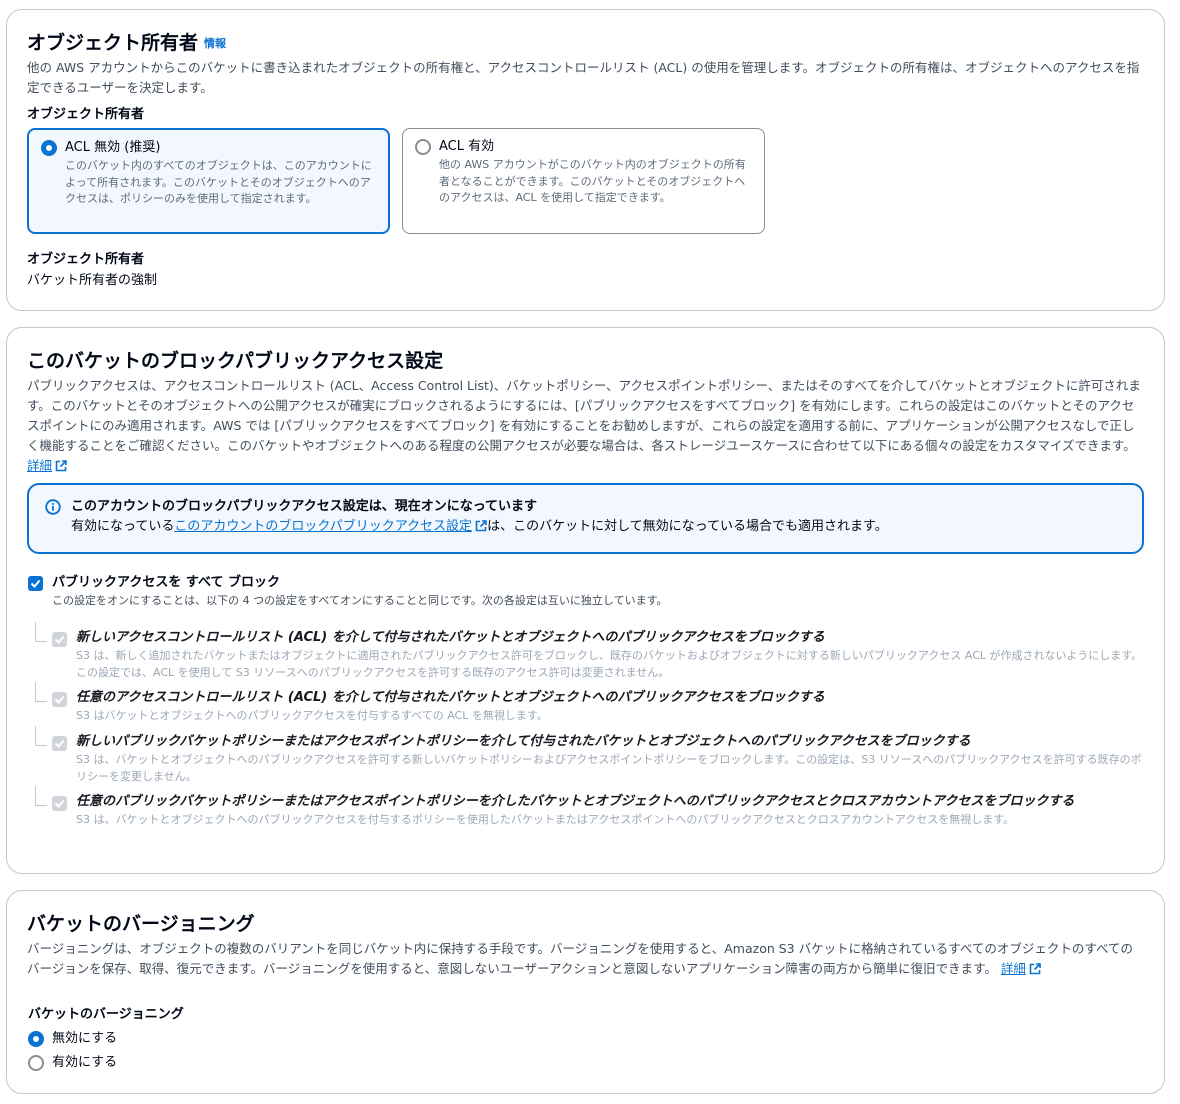  I want to click on versioning-field-label: バケットのバージョニング, so click(106, 1014).